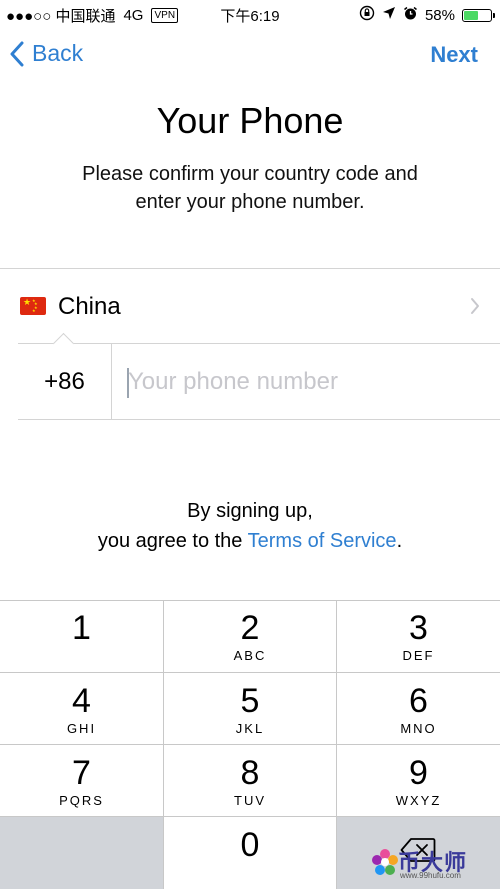  Describe the element at coordinates (165, 15) in the screenshot. I see `vpn-badge: VPN` at that location.